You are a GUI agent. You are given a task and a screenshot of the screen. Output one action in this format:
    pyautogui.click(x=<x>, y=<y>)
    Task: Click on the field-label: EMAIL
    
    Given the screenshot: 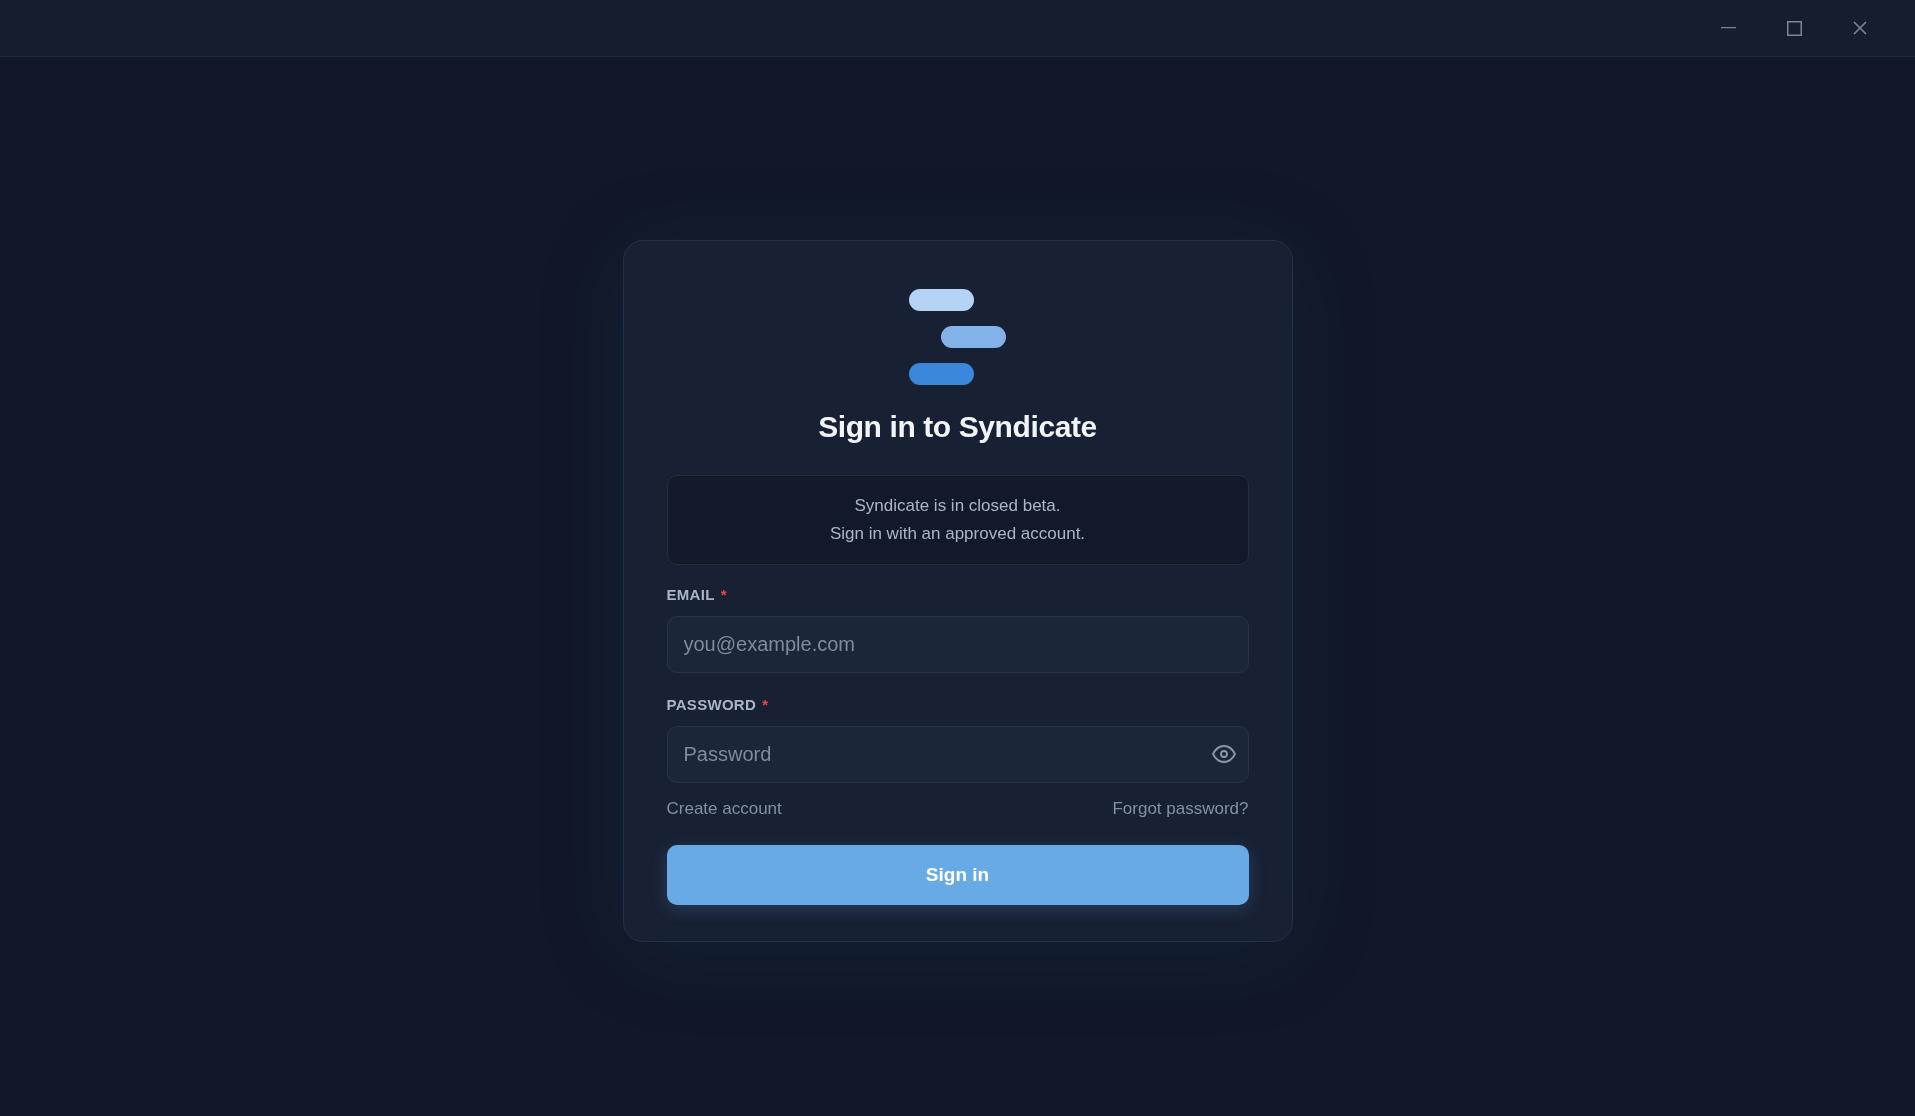 What is the action you would take?
    pyautogui.click(x=690, y=594)
    